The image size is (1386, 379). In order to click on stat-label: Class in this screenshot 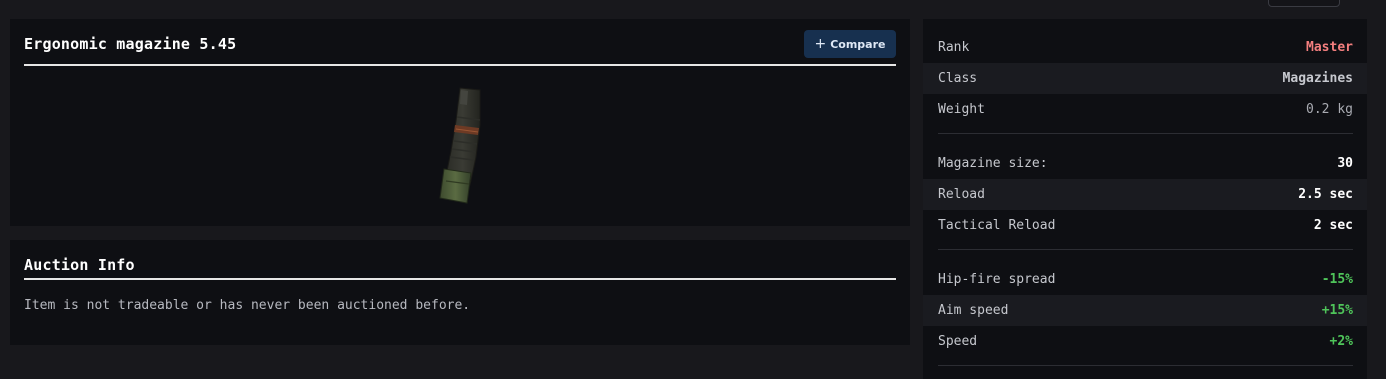, I will do `click(958, 78)`.